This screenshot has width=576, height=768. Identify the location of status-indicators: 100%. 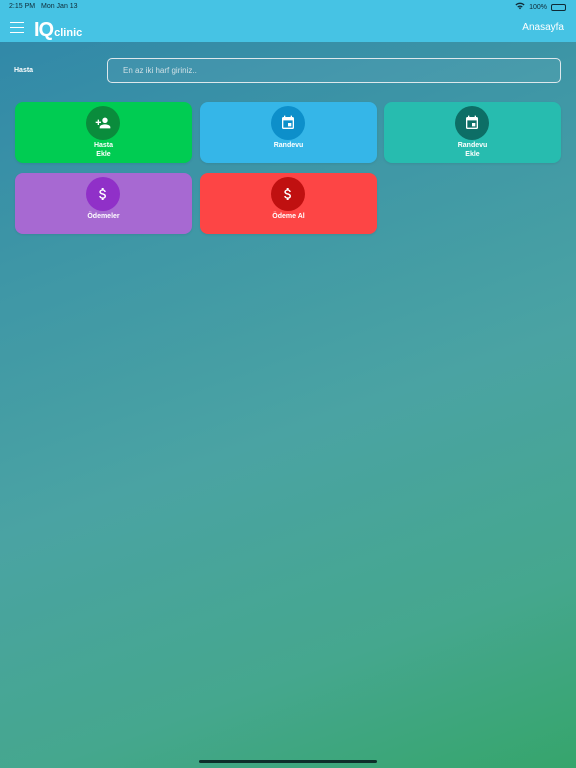
(540, 7).